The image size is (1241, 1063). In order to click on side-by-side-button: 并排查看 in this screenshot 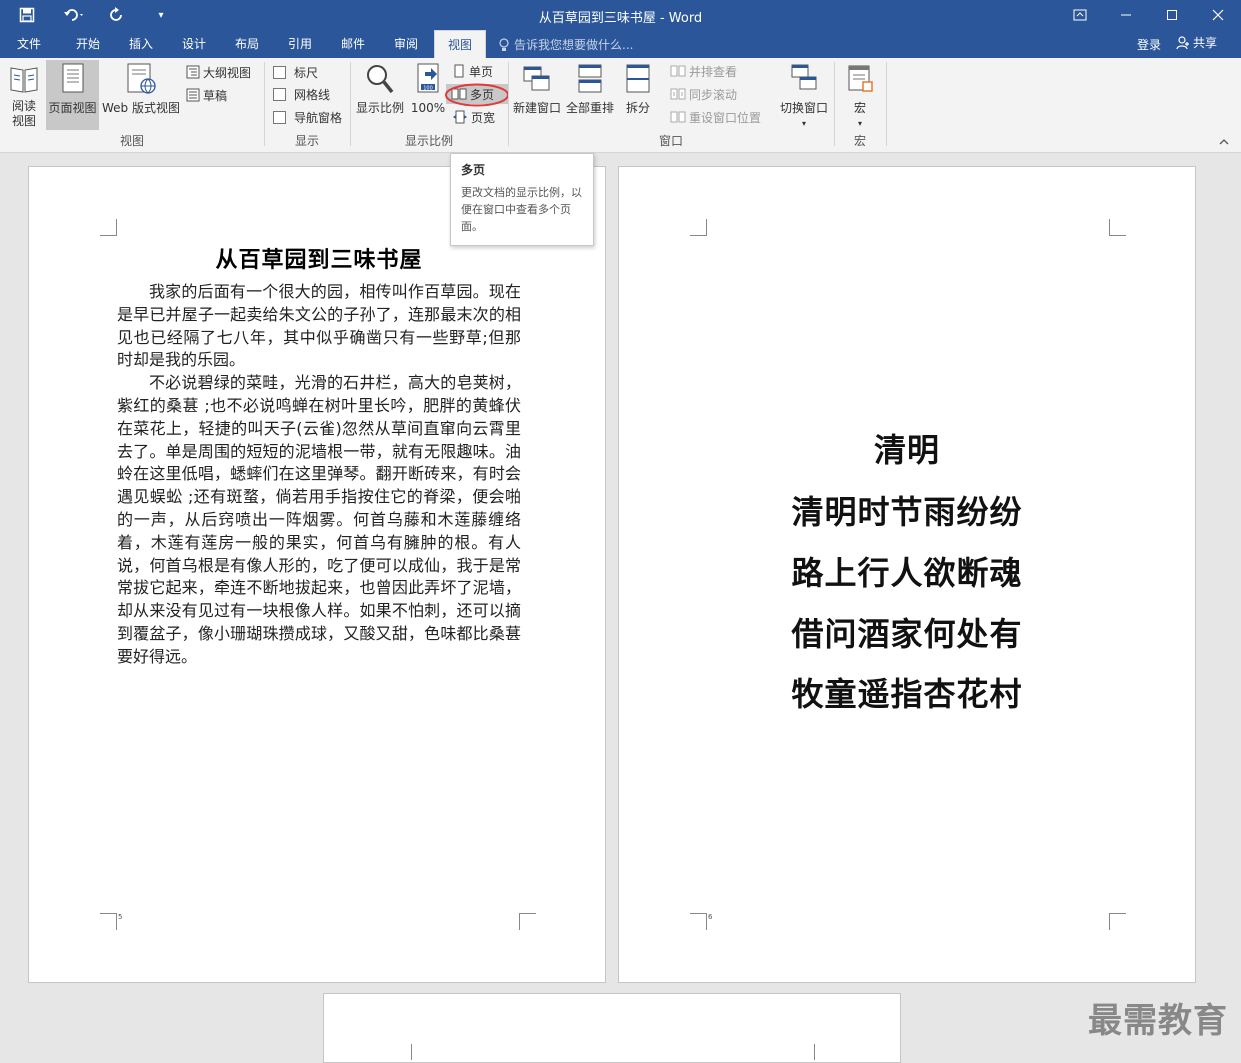, I will do `click(703, 71)`.